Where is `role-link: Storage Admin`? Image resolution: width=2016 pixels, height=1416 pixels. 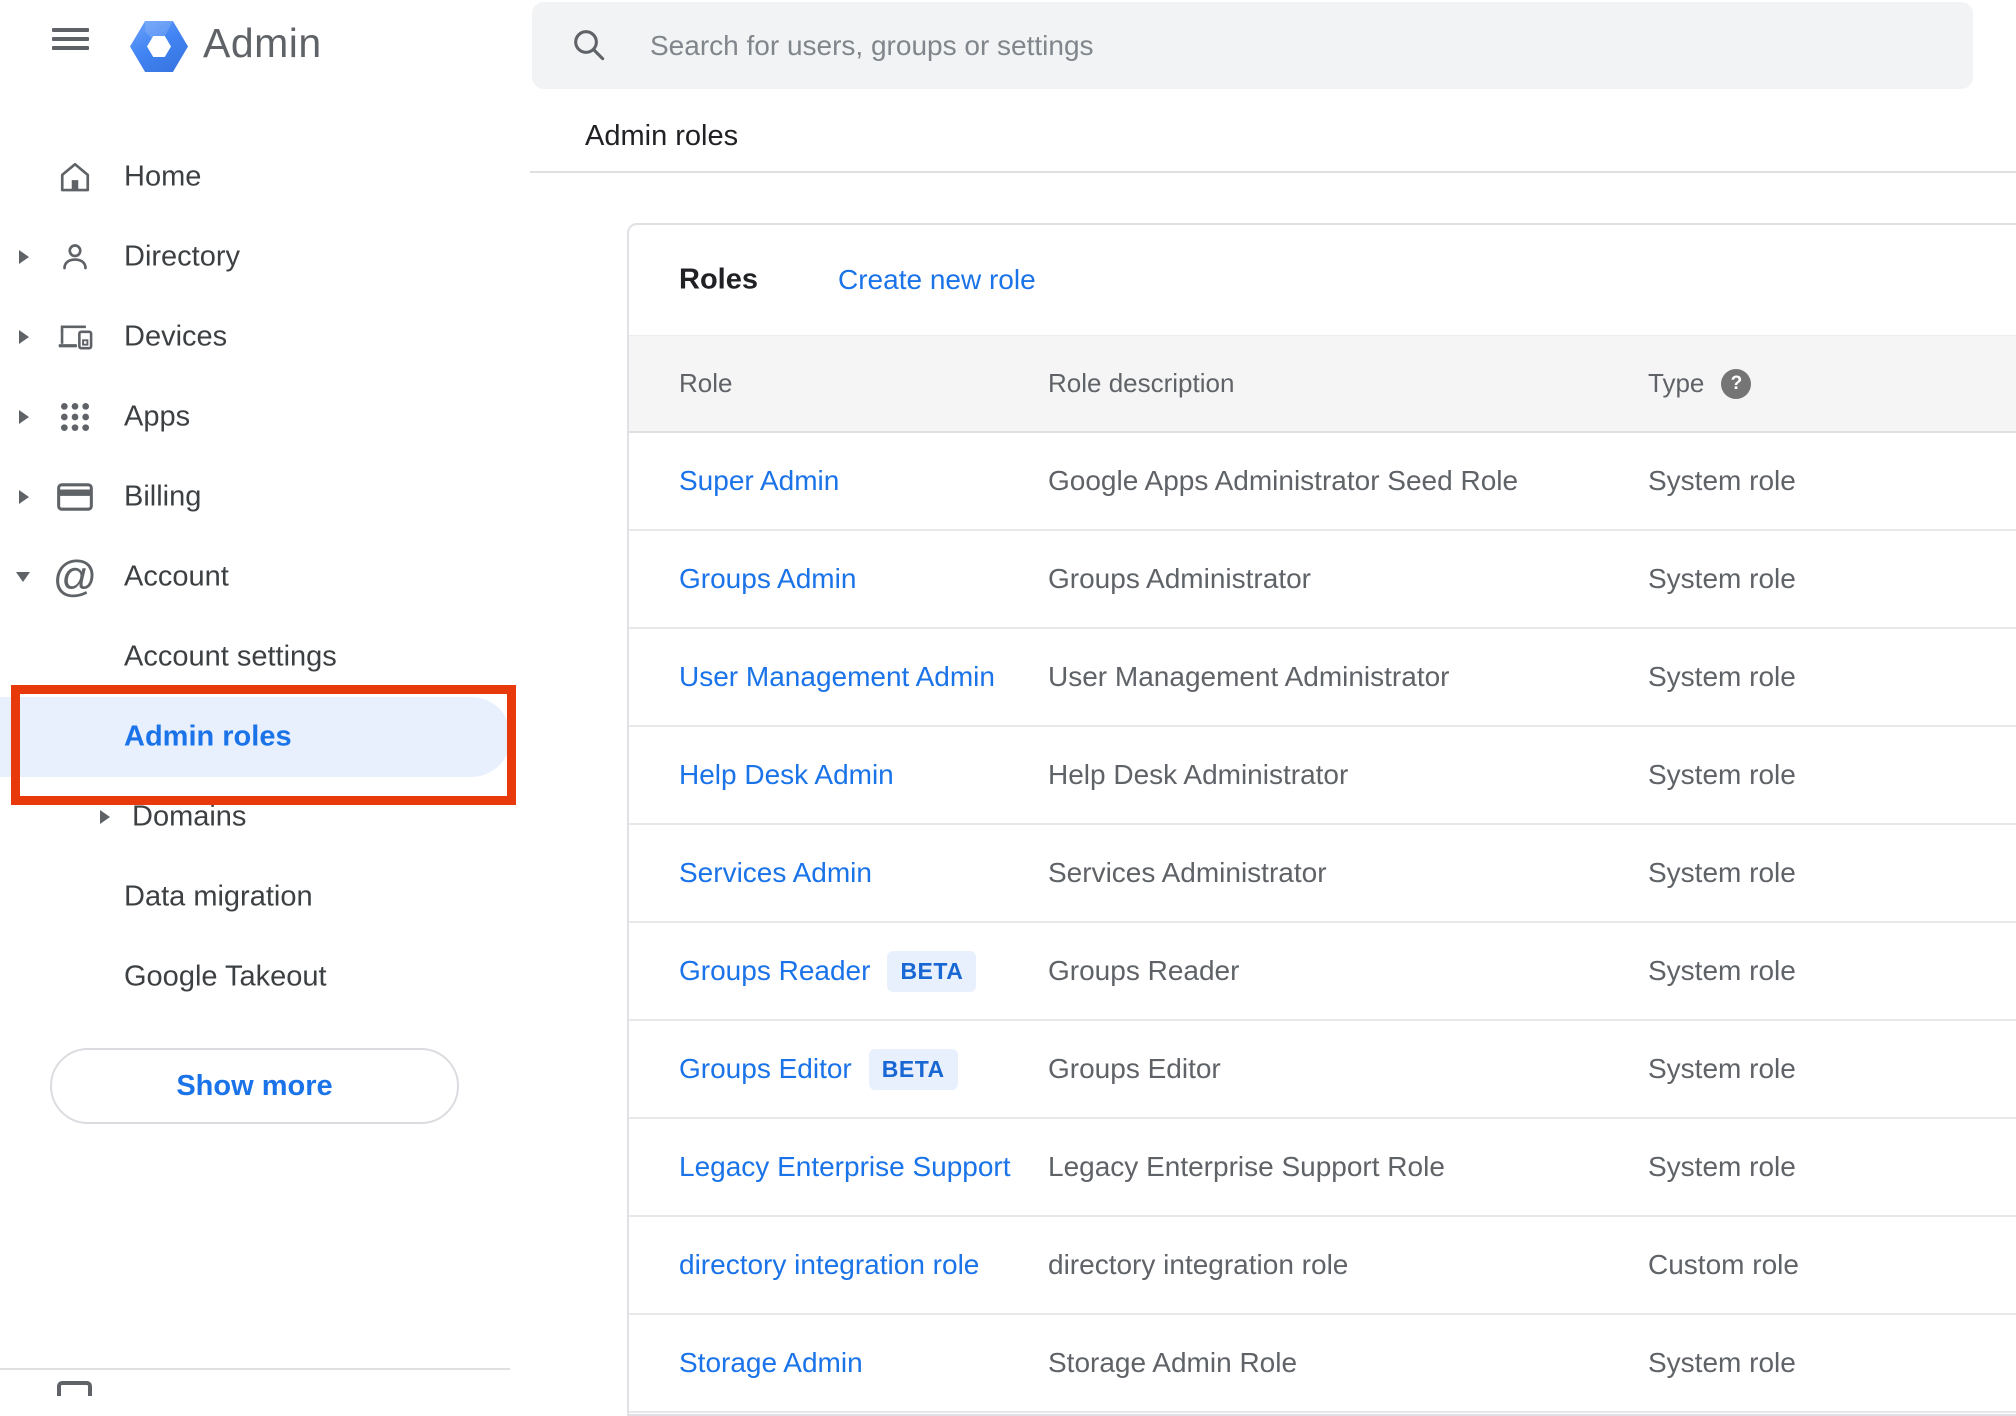
role-link: Storage Admin is located at coordinates (771, 1363).